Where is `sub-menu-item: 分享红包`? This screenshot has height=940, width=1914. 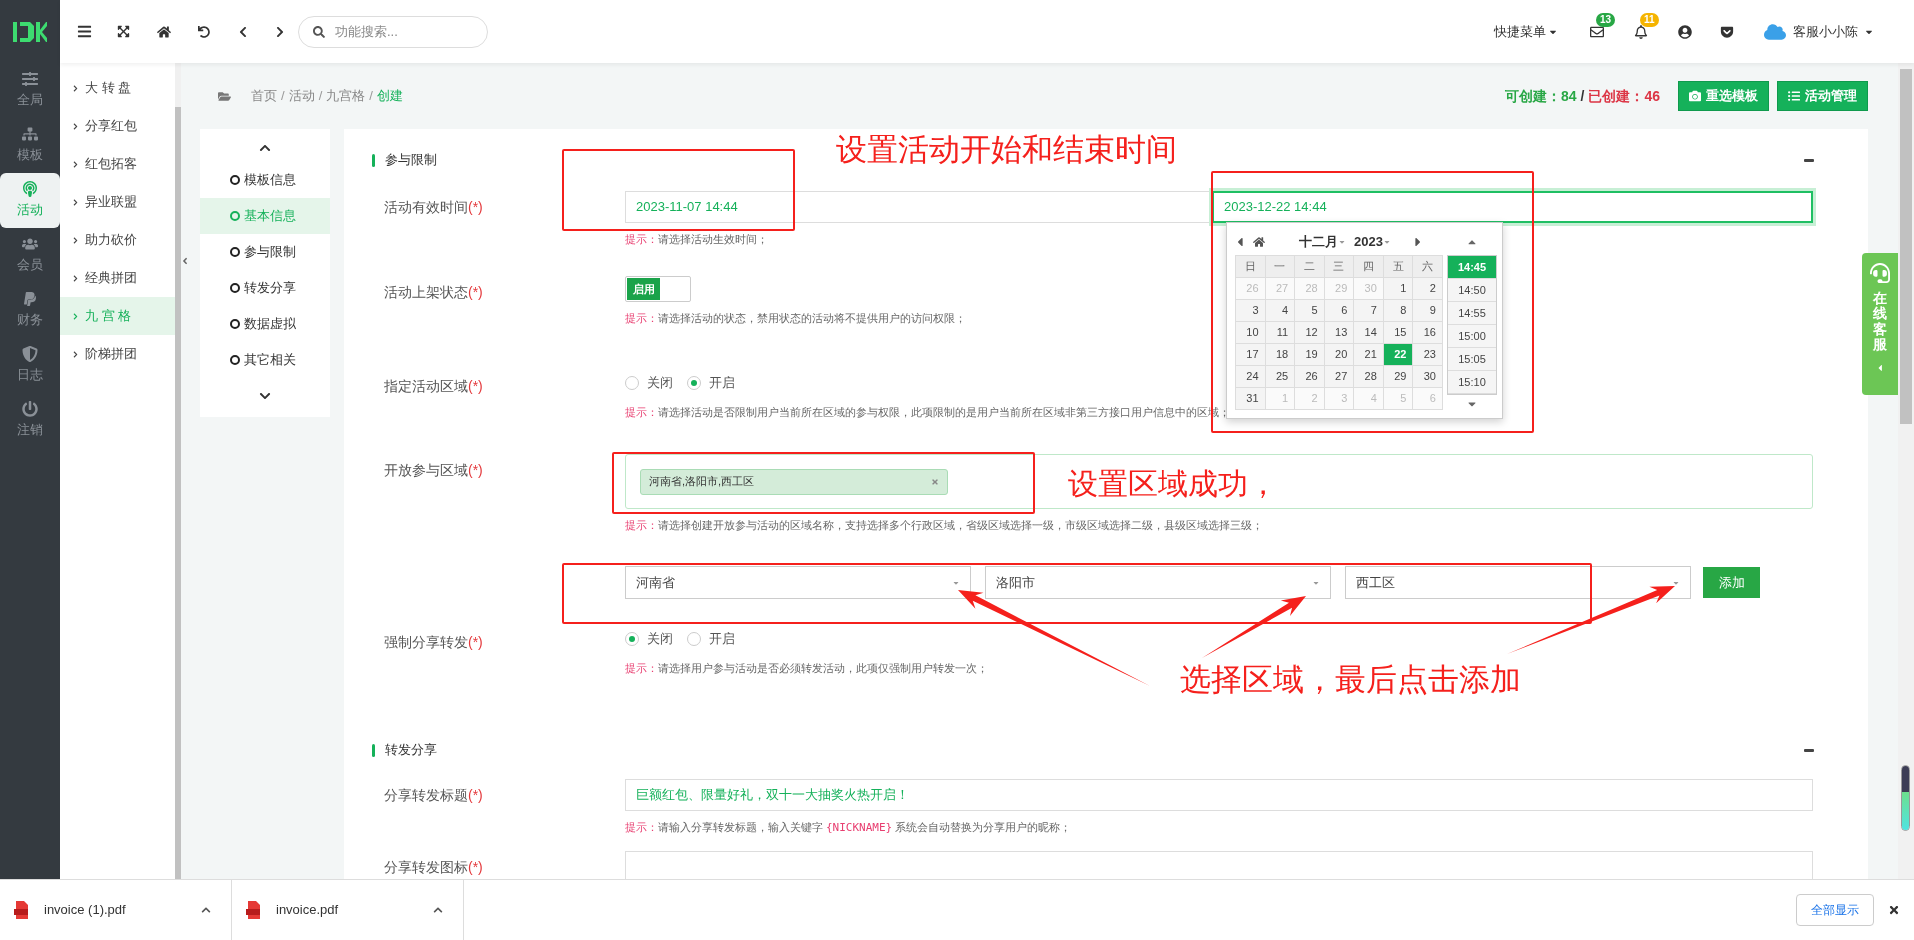 sub-menu-item: 分享红包 is located at coordinates (117, 126).